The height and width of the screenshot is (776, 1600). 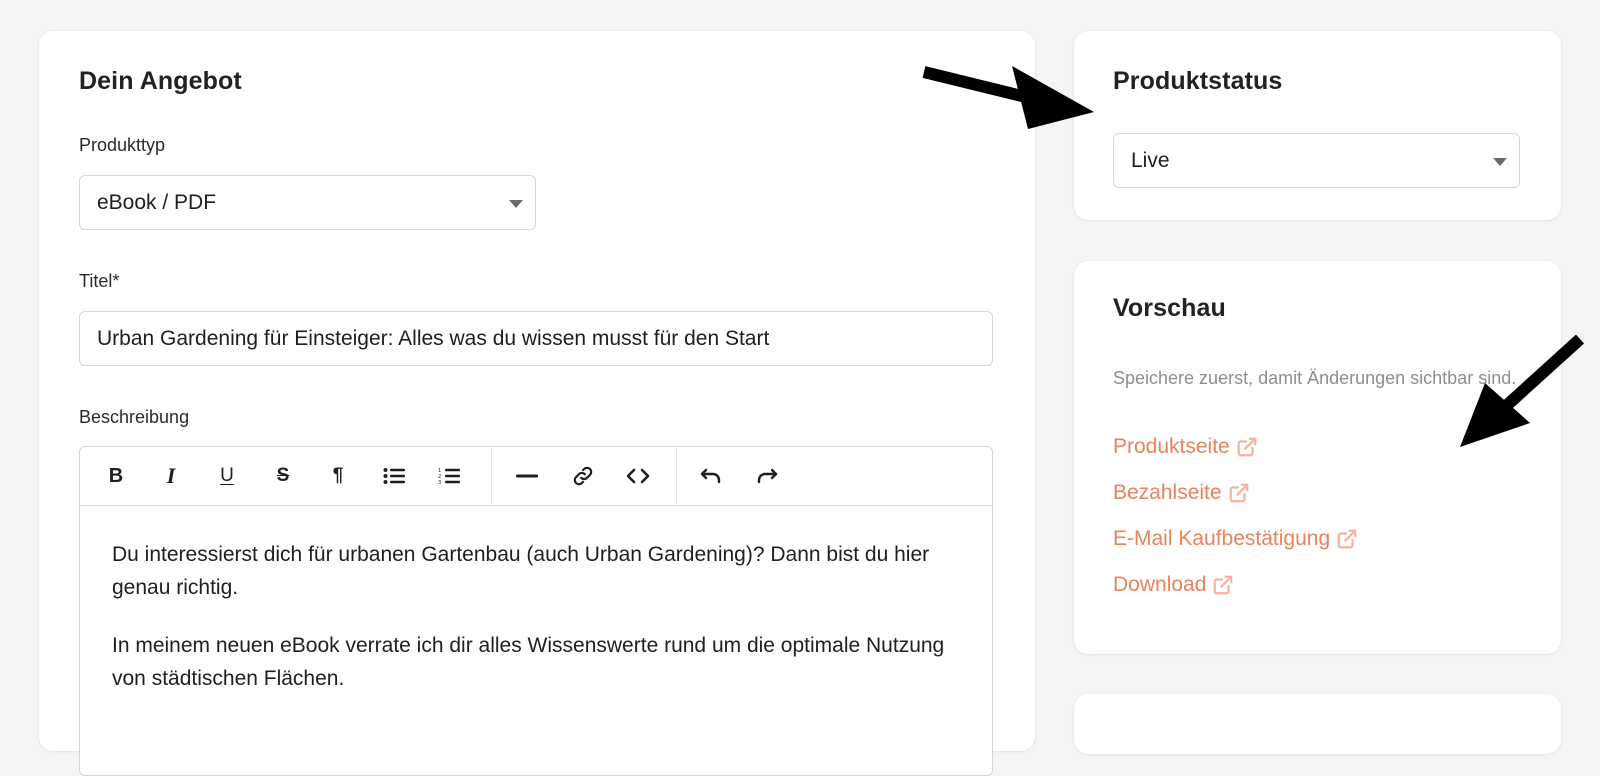 I want to click on status-card: Produktstatus Live, so click(x=1317, y=125).